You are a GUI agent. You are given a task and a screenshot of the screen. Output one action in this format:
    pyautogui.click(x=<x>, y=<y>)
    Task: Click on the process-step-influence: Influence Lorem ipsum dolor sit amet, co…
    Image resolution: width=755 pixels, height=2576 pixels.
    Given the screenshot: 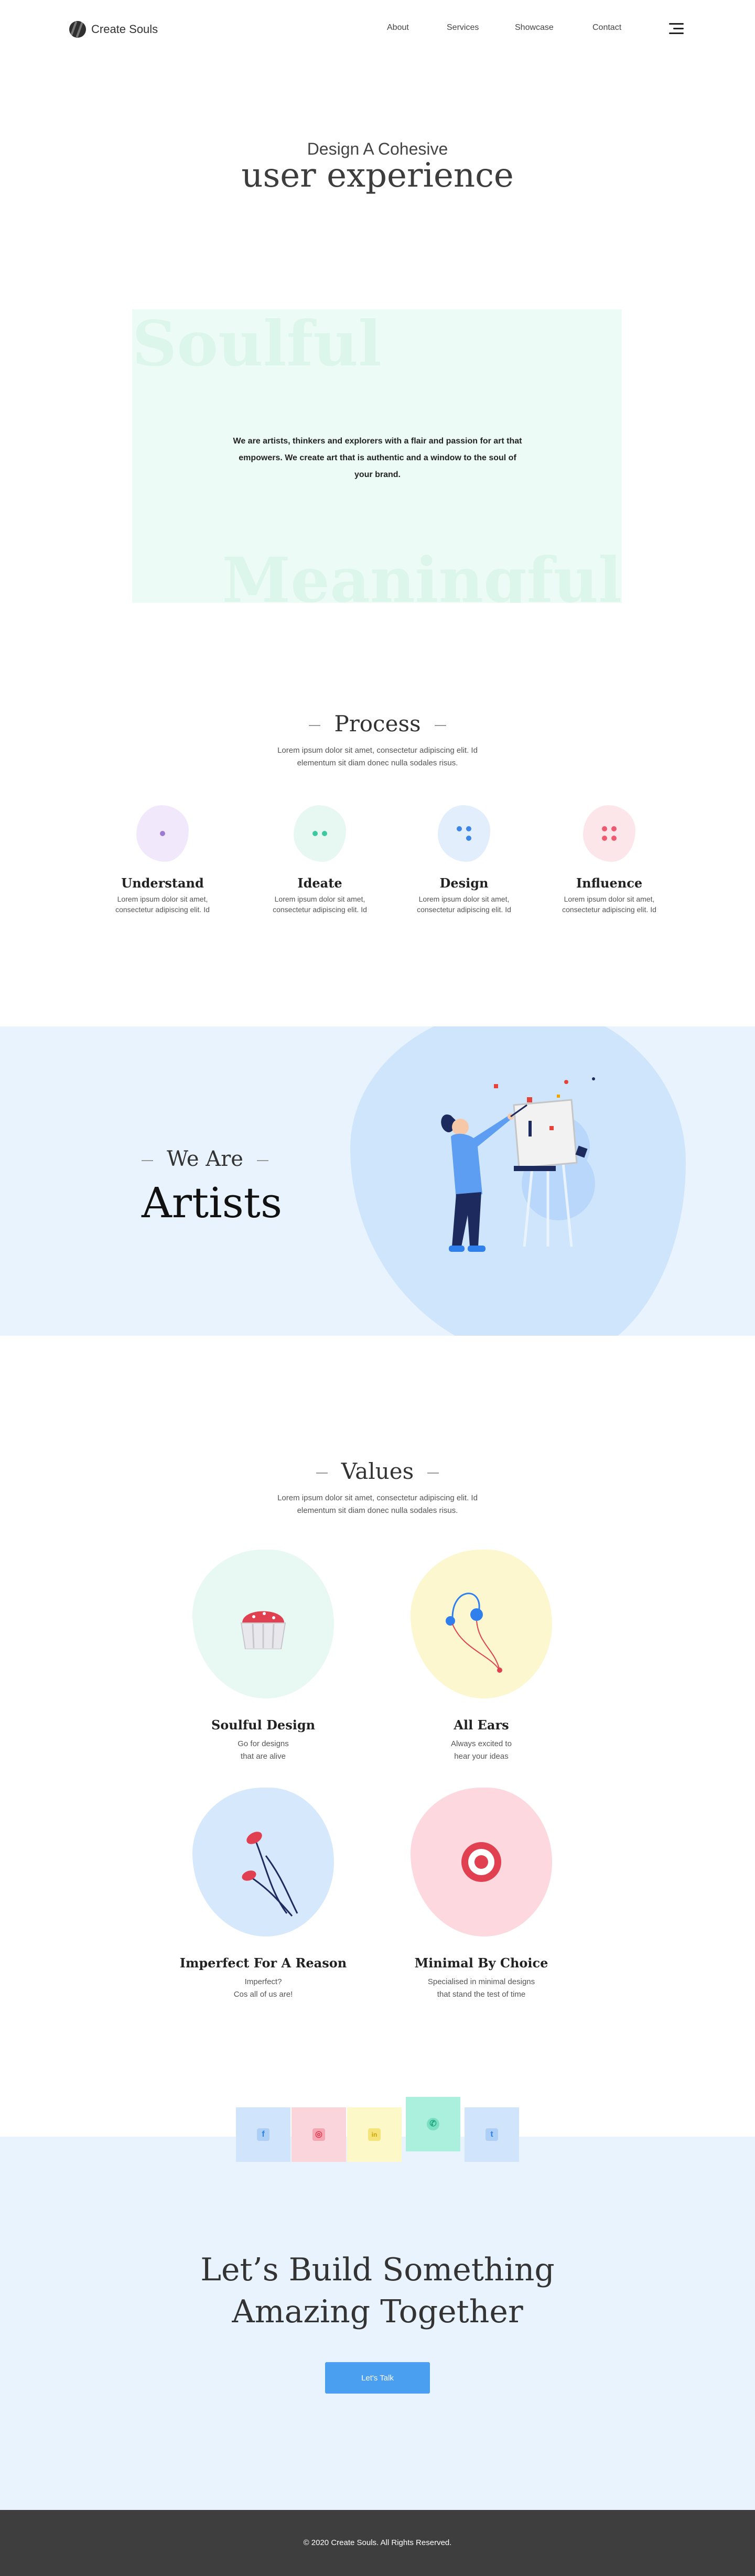 What is the action you would take?
    pyautogui.click(x=609, y=860)
    